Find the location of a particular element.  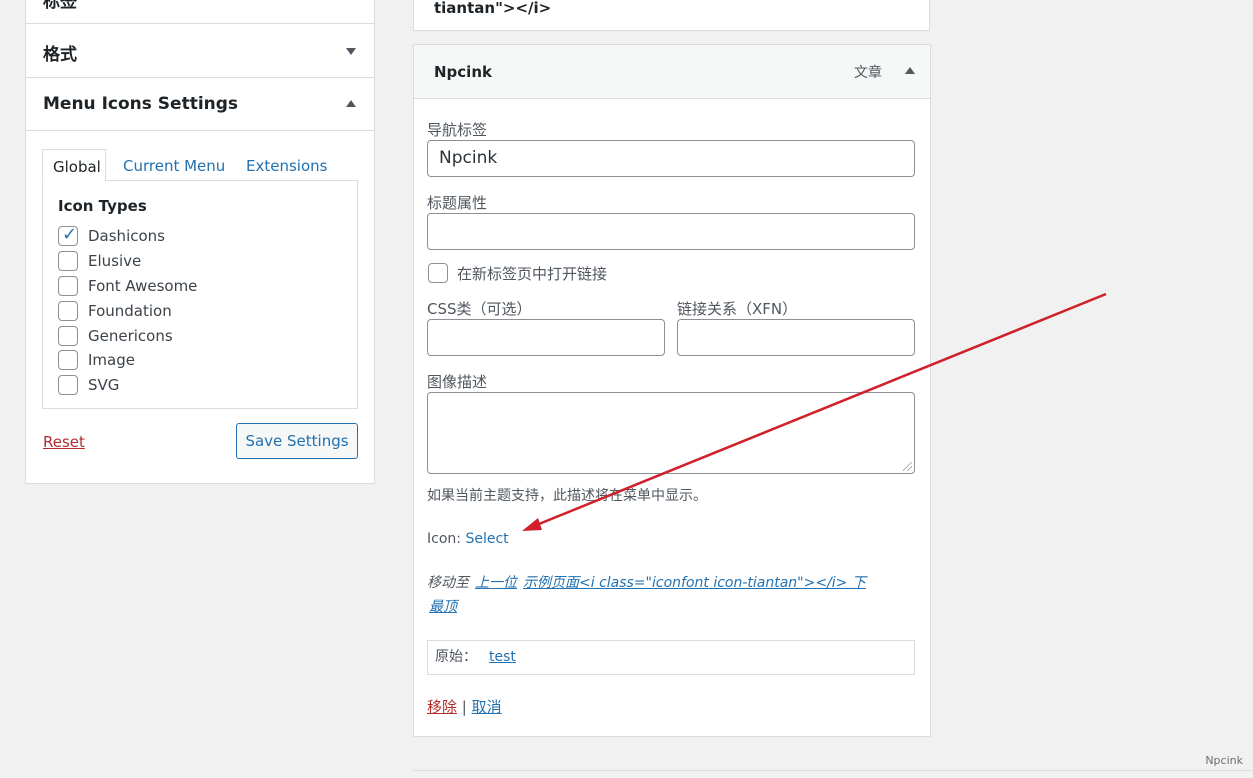

icon-type-label: Genericons is located at coordinates (130, 336).